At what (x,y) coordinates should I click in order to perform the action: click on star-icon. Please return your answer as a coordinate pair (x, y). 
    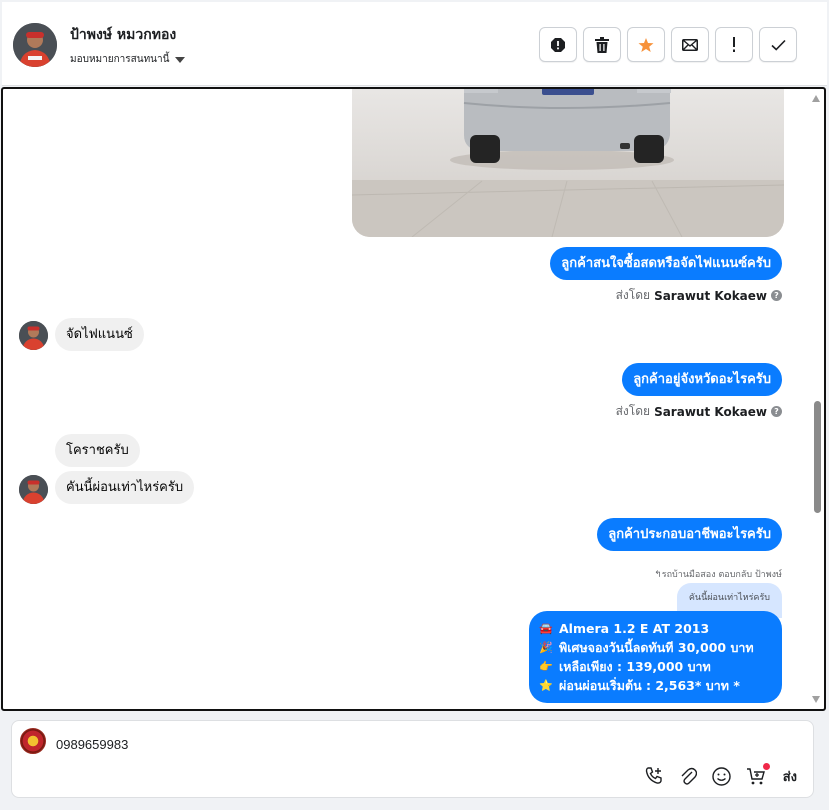
    Looking at the image, I should click on (646, 44).